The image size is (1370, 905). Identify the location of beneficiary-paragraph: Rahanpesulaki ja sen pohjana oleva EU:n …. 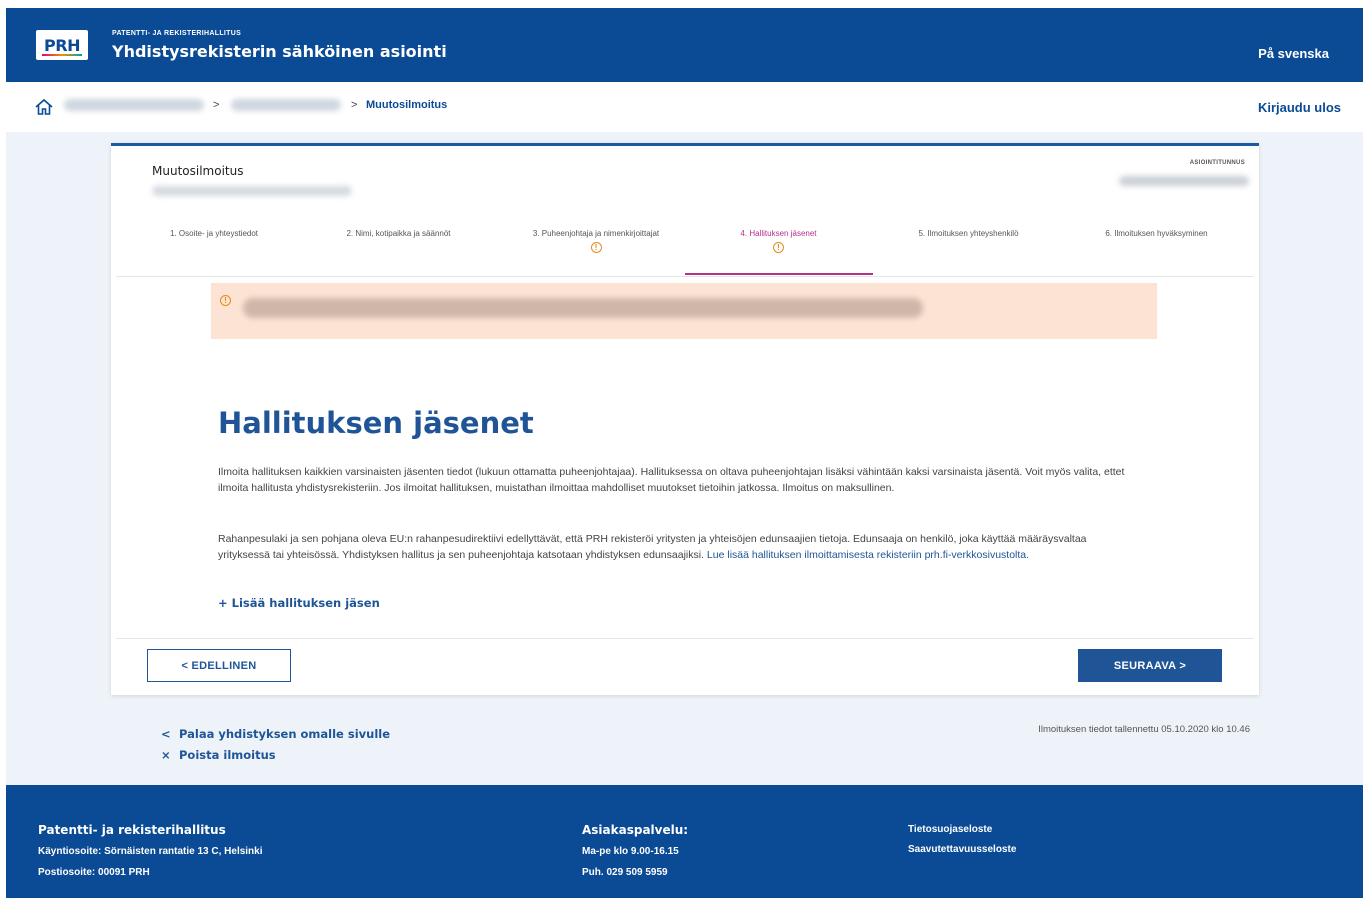
(678, 547).